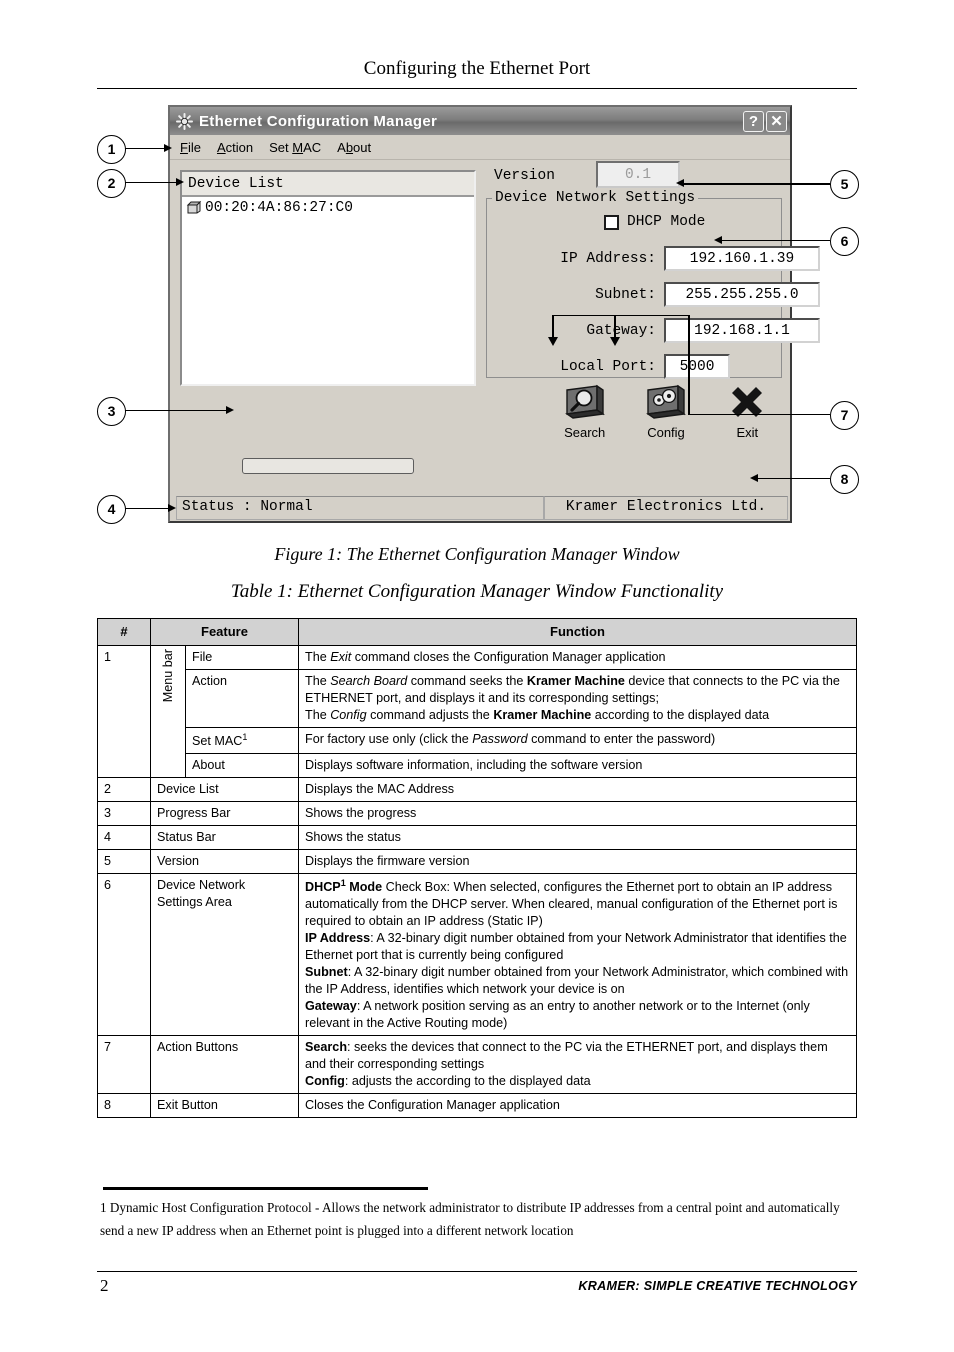  I want to click on function-device-list: Displays the MAC Address, so click(577, 789).